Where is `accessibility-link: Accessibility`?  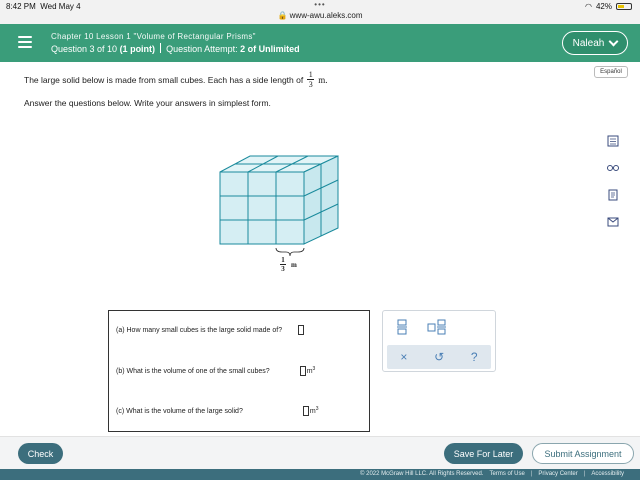 accessibility-link: Accessibility is located at coordinates (607, 474).